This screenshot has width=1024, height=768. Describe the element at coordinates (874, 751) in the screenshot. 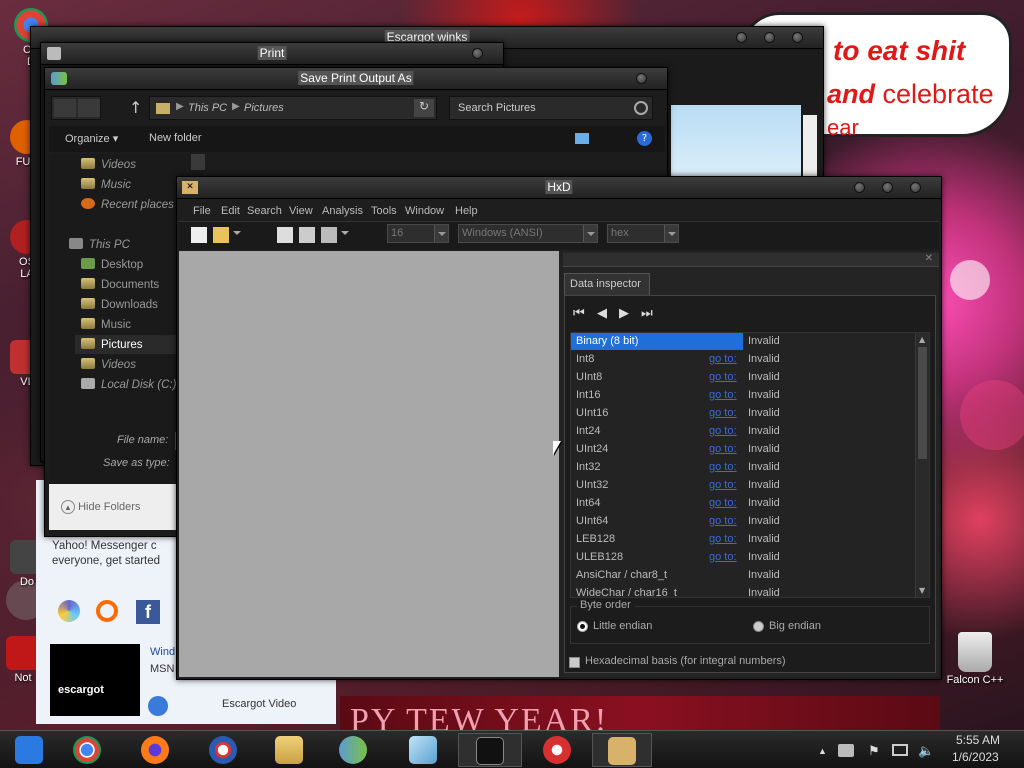

I see `flag-icon: ⚑` at that location.